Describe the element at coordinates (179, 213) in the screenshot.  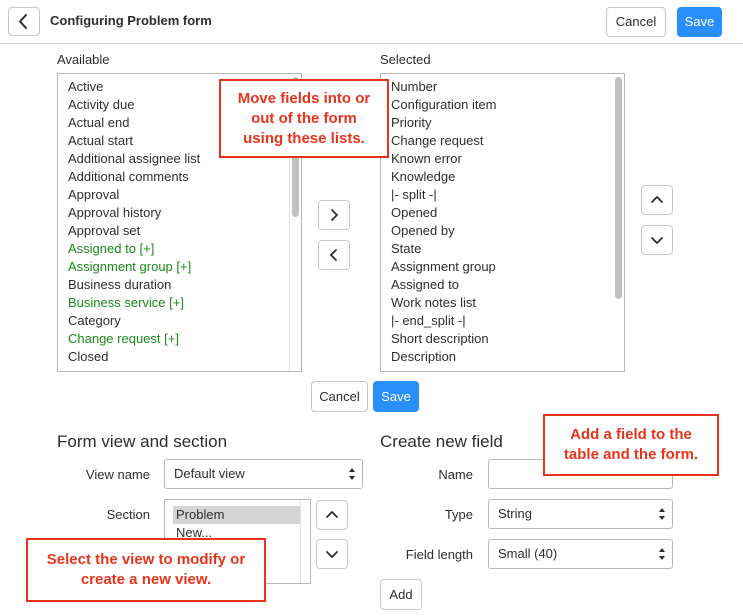
I see `available-field-item: Approval history` at that location.